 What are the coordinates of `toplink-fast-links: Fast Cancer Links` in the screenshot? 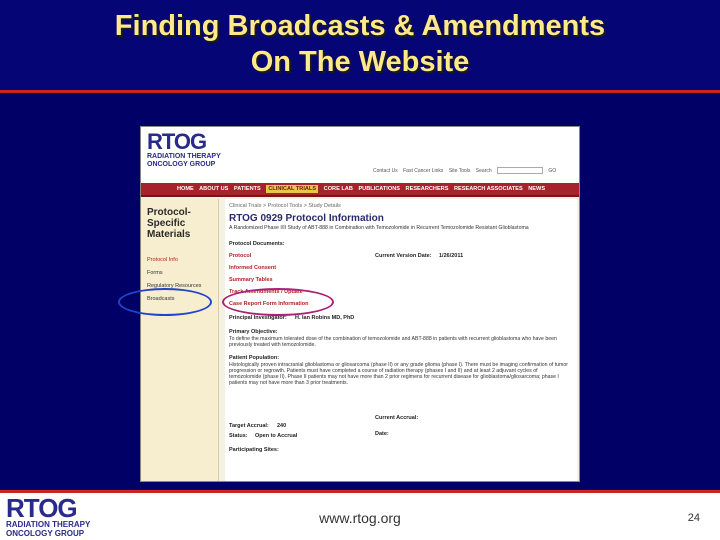 It's located at (423, 171).